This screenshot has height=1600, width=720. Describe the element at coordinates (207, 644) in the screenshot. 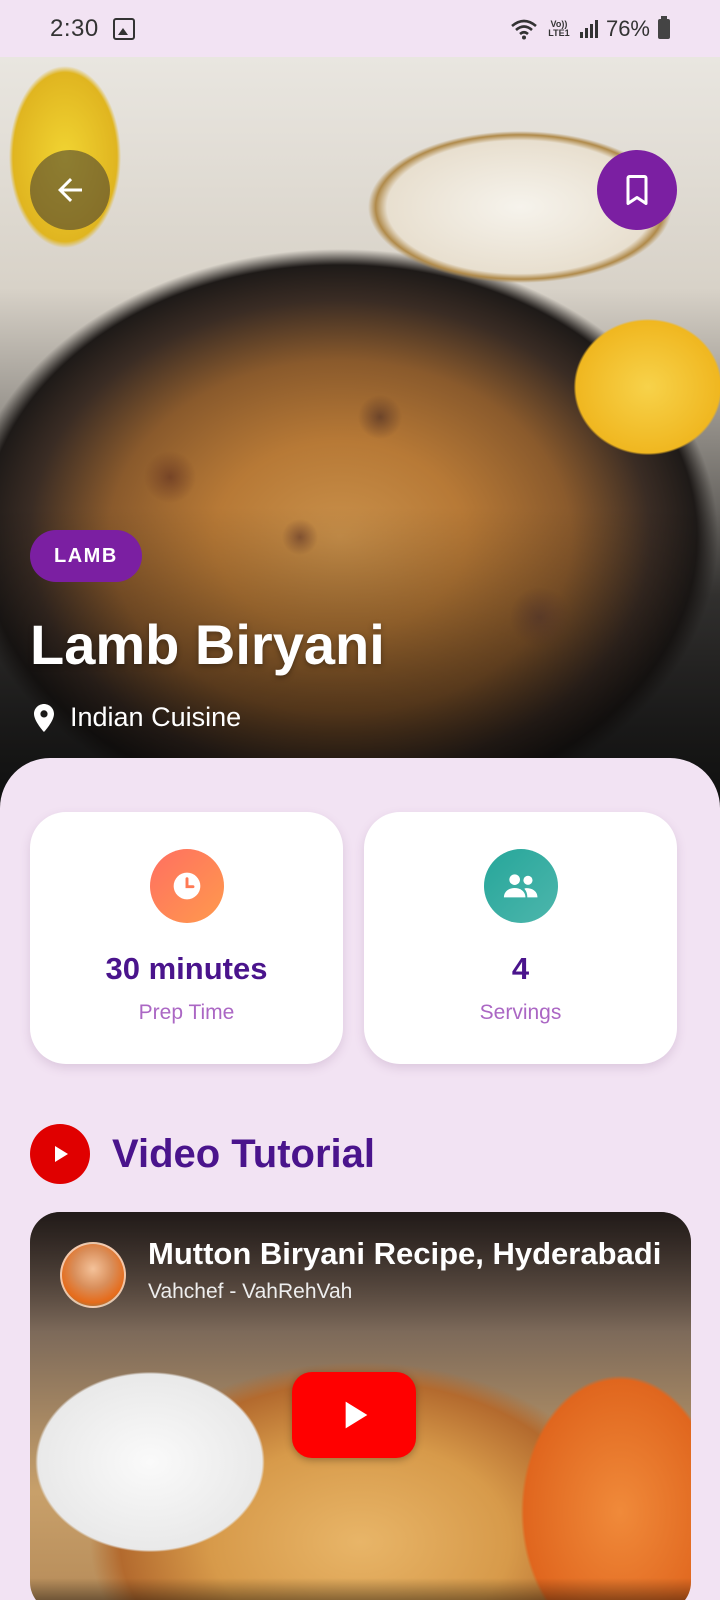

I see `recipe-title: Lamb Biryani` at that location.